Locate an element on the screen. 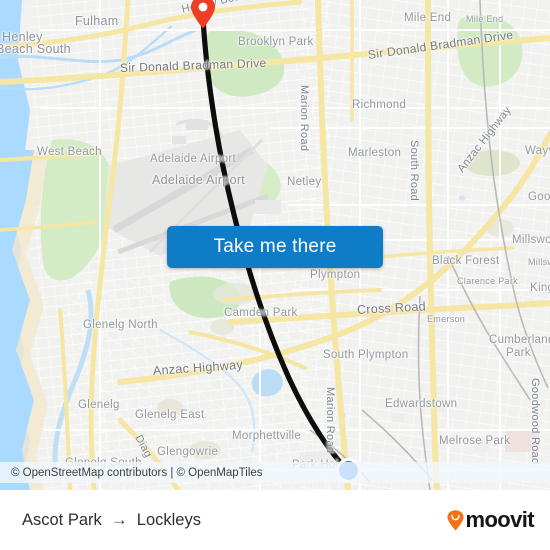  moovit-logo: moovit is located at coordinates (491, 520).